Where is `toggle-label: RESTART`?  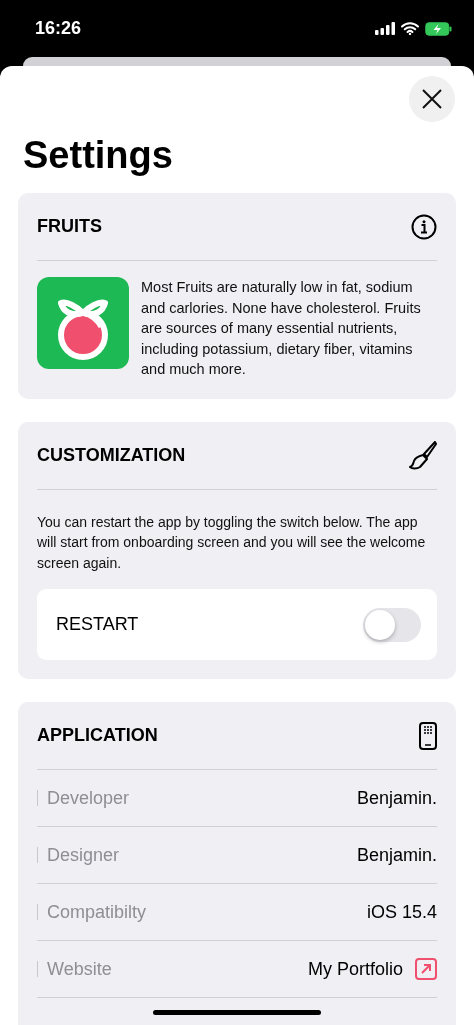
toggle-label: RESTART is located at coordinates (97, 624).